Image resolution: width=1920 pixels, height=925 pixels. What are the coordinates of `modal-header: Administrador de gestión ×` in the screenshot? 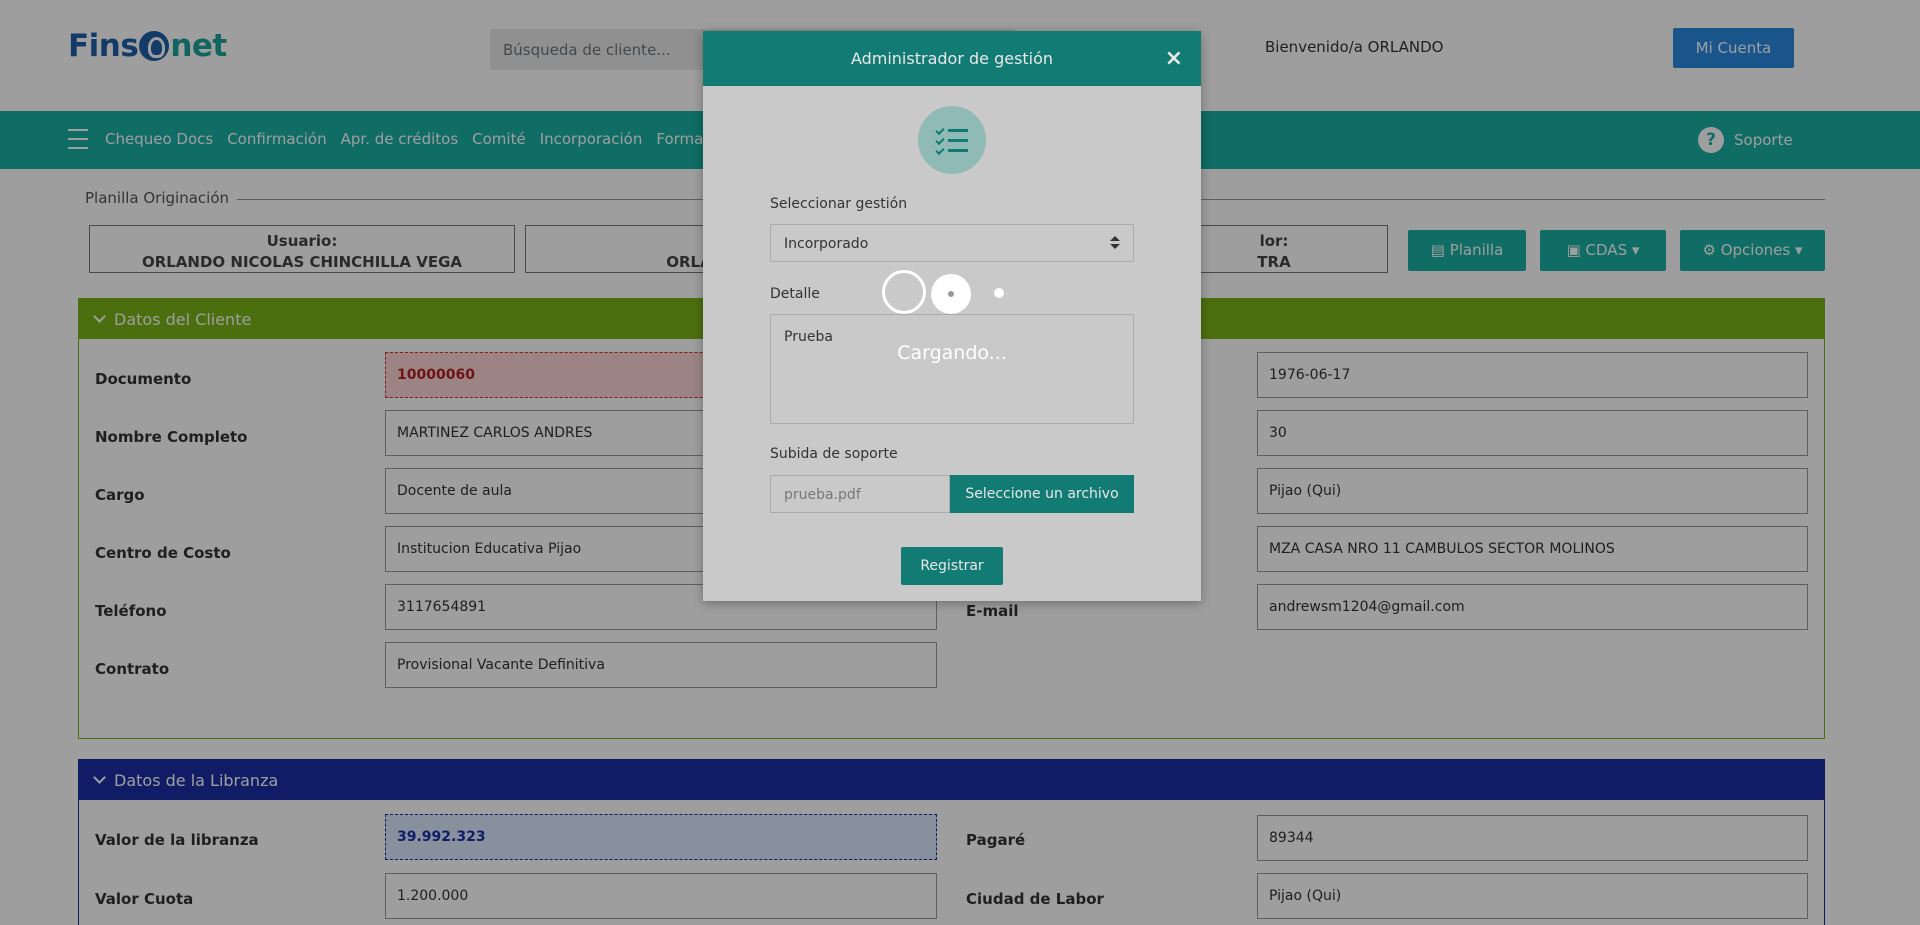 It's located at (952, 58).